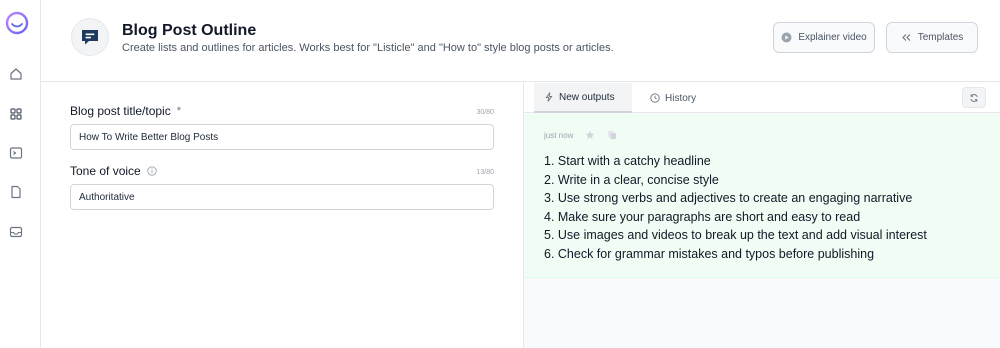  I want to click on refresh-icon, so click(974, 97).